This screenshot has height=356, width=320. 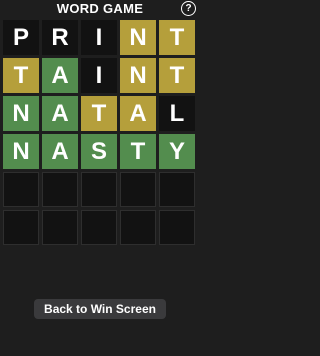 I want to click on board-row: N A S T Y, so click(x=100, y=151).